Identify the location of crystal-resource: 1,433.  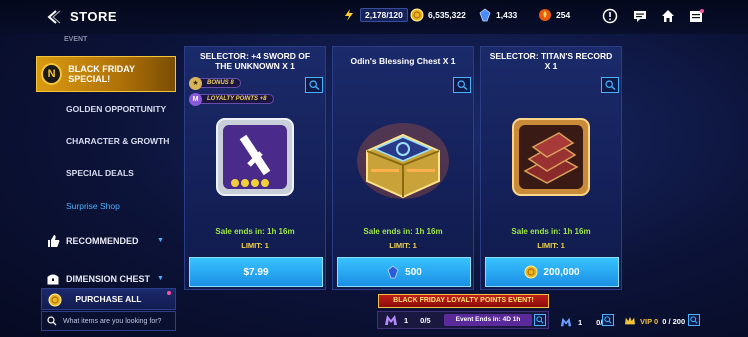
(497, 15).